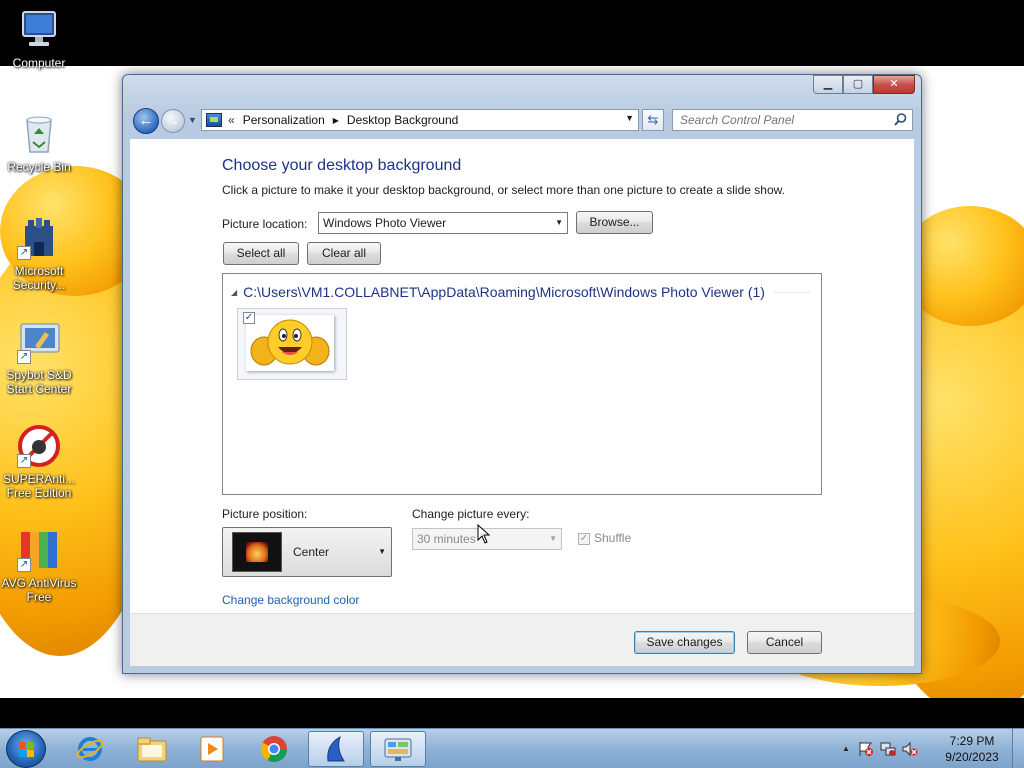 This screenshot has height=768, width=1024. I want to click on desktop-icon-label: Spybot S&D Start Center, so click(39, 382).